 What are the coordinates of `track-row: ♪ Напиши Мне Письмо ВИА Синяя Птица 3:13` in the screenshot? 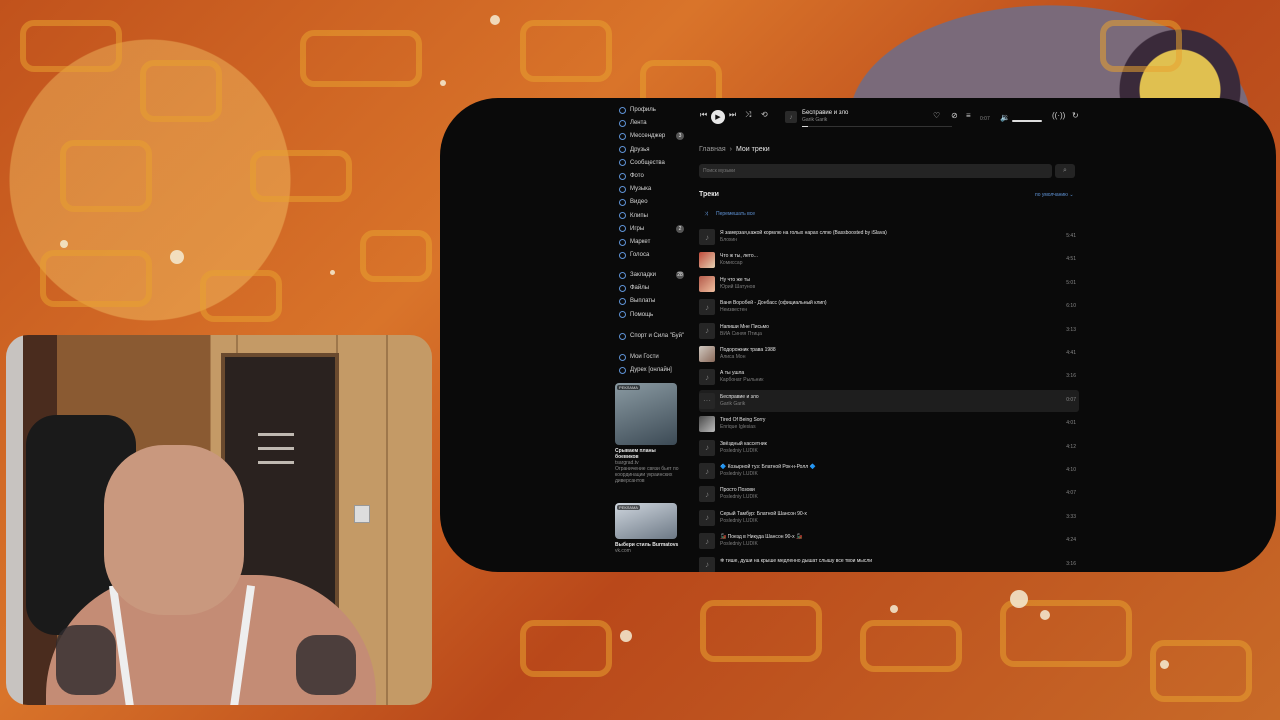 It's located at (889, 331).